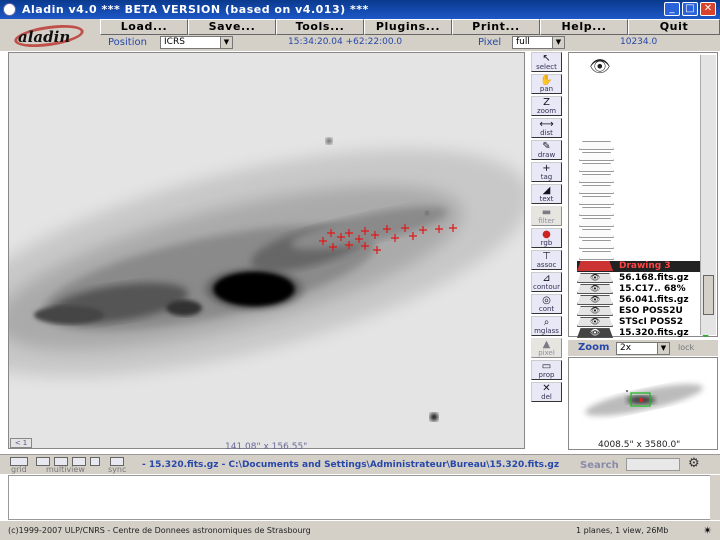 This screenshot has height=540, width=720. I want to click on tool-text: ◢ text, so click(546, 194).